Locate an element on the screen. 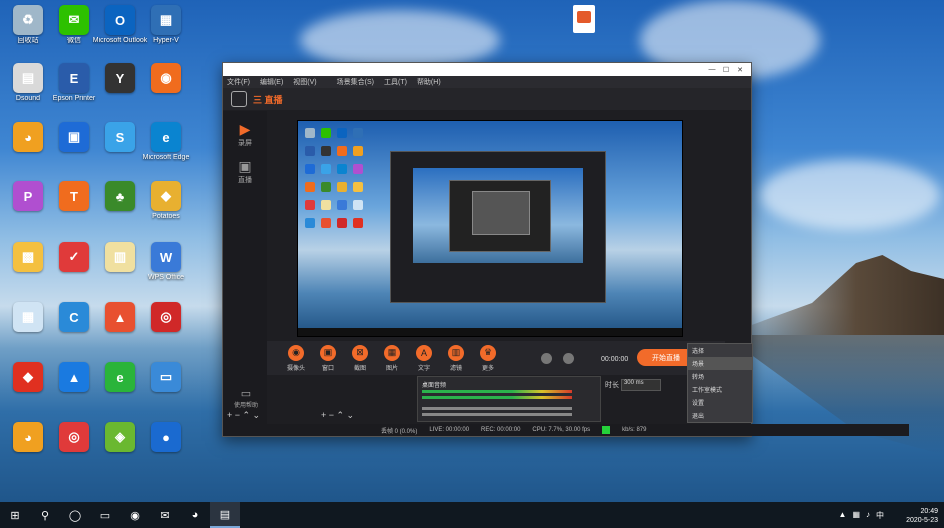 The height and width of the screenshot is (528, 944). input-method-icon: 中 is located at coordinates (880, 515).